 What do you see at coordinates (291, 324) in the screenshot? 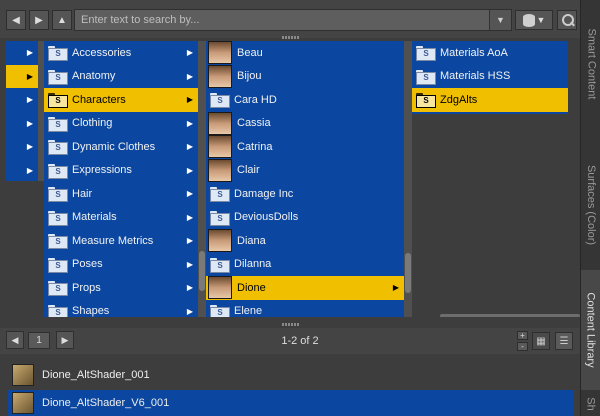
I see `splitter-bottom` at bounding box center [291, 324].